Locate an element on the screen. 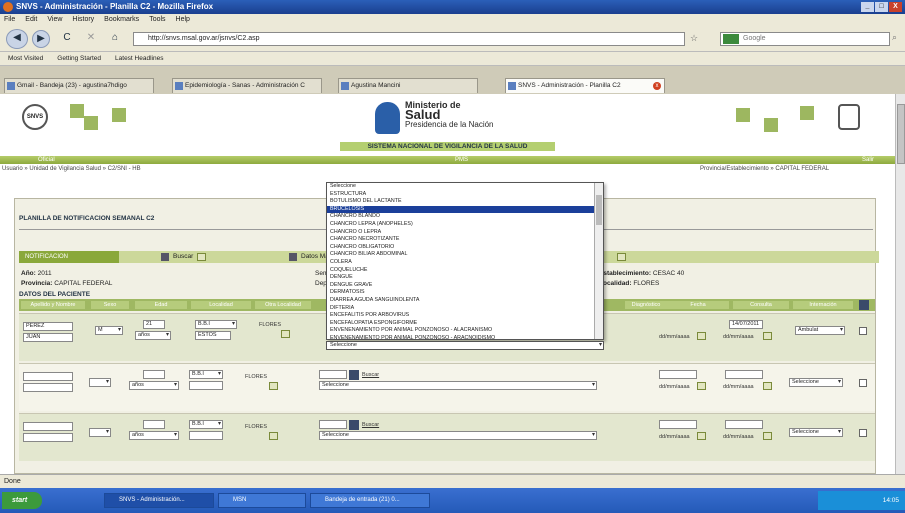 The image size is (905, 513). dropdown-option: DIFTERIA is located at coordinates (465, 309).